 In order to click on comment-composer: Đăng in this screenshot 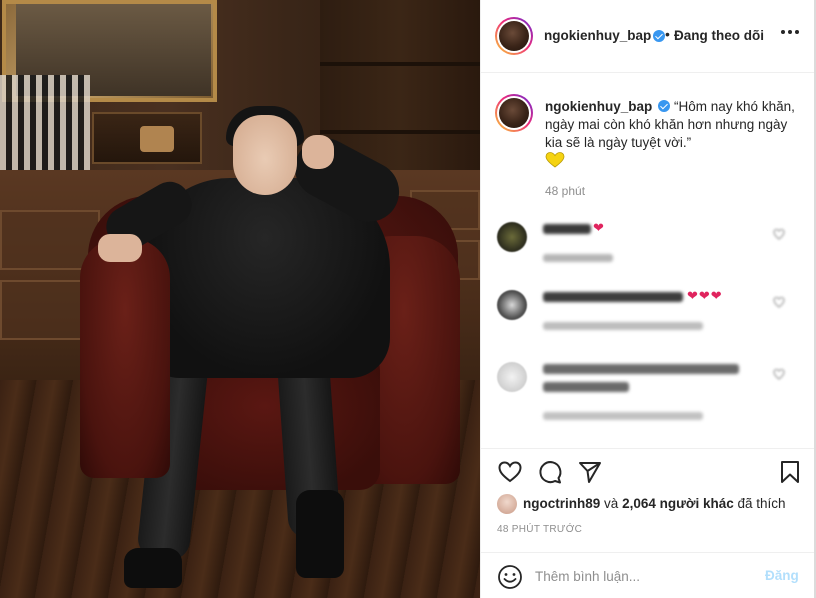, I will do `click(648, 575)`.